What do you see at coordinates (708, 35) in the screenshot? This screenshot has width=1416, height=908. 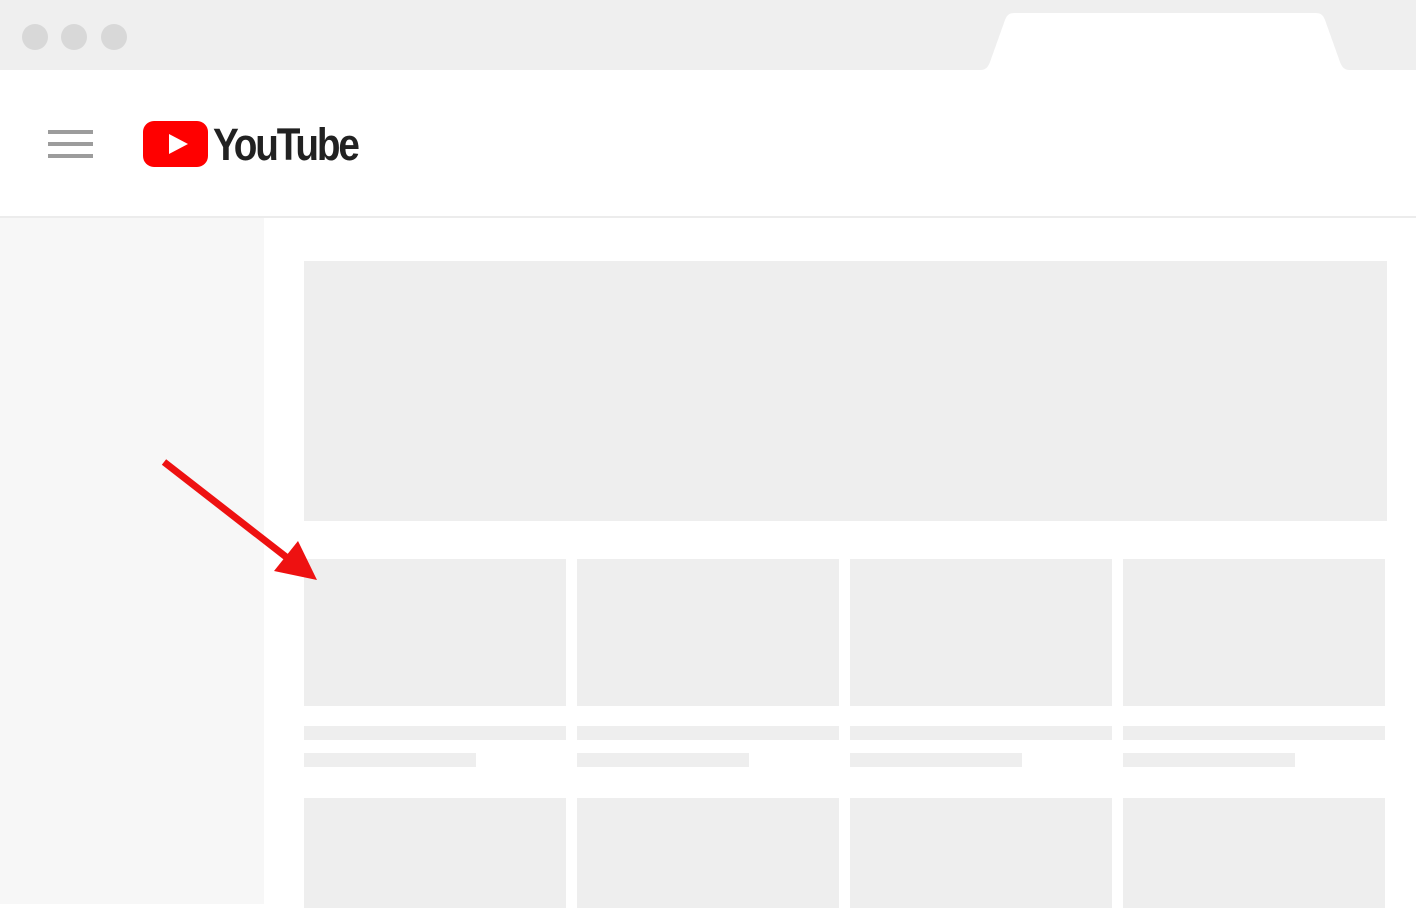 I see `browser-titlebar` at bounding box center [708, 35].